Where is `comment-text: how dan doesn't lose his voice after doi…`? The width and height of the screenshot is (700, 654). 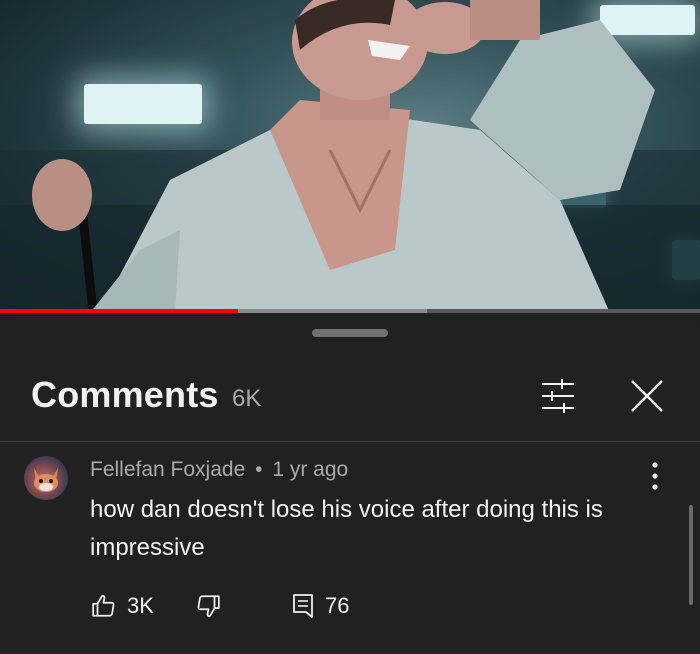
comment-text: how dan doesn't lose his voice after doi… is located at coordinates (346, 528).